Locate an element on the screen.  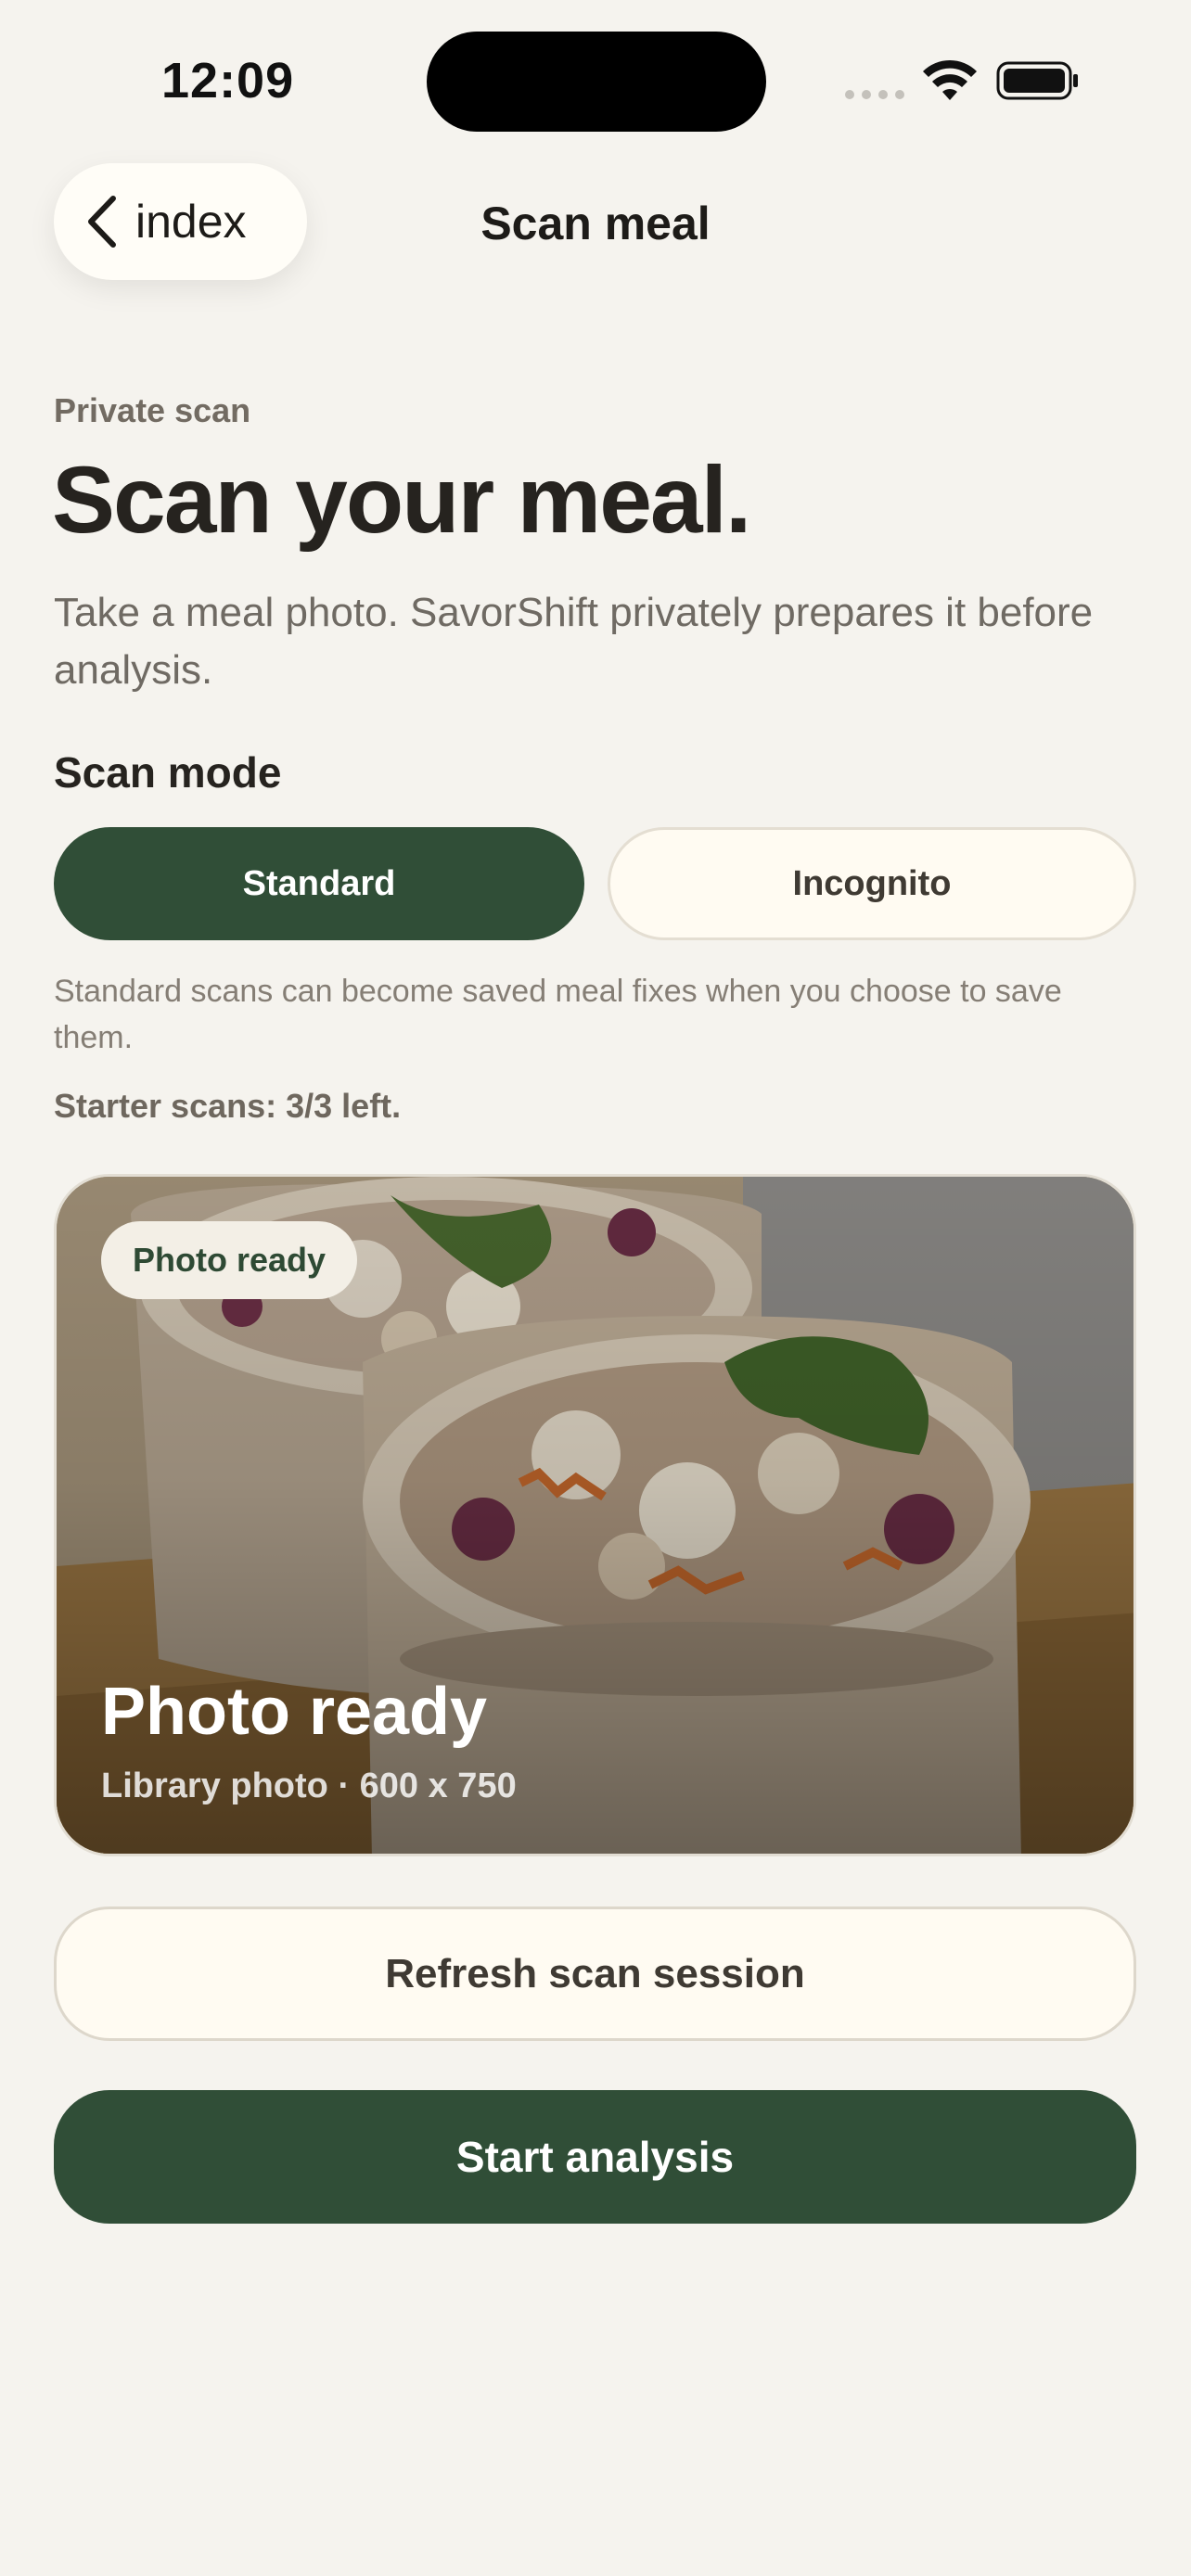
page-title: Scan your meal. is located at coordinates (401, 500).